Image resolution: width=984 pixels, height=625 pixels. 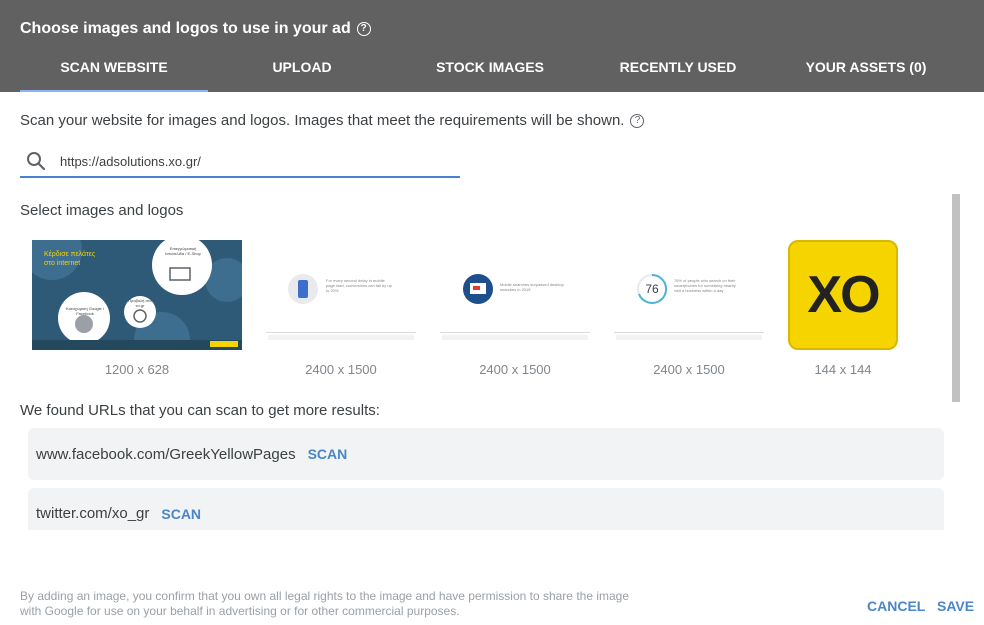 I want to click on select-images-label: Select images and logos, so click(x=102, y=210).